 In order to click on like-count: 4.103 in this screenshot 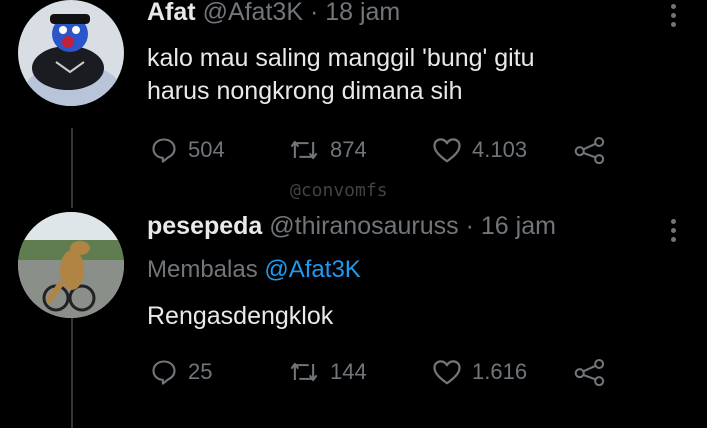, I will do `click(500, 149)`.